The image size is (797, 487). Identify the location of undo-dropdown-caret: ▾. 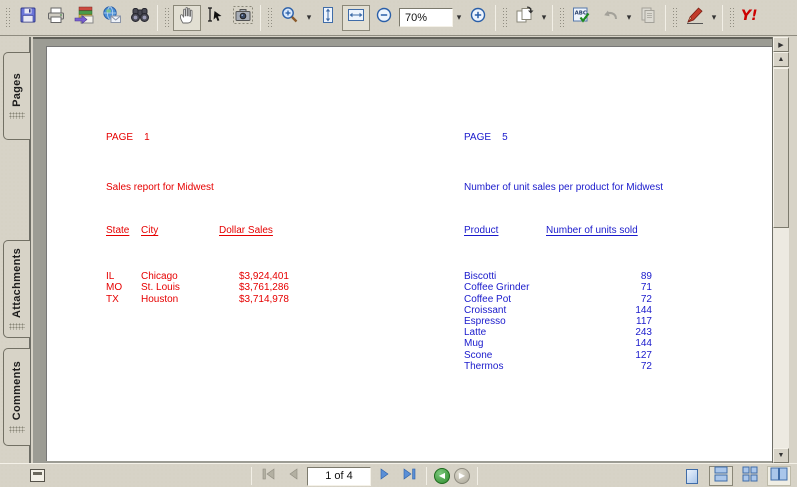
(629, 17).